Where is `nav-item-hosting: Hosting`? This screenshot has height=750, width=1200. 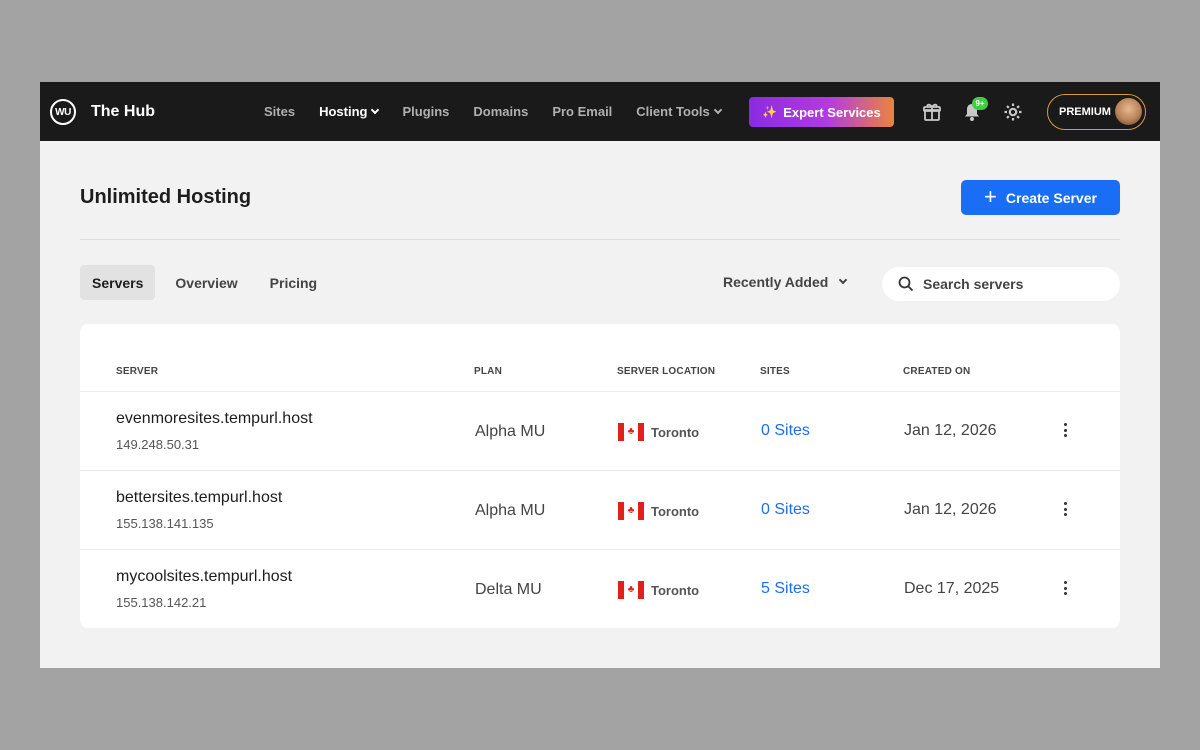
nav-item-hosting: Hosting is located at coordinates (349, 111).